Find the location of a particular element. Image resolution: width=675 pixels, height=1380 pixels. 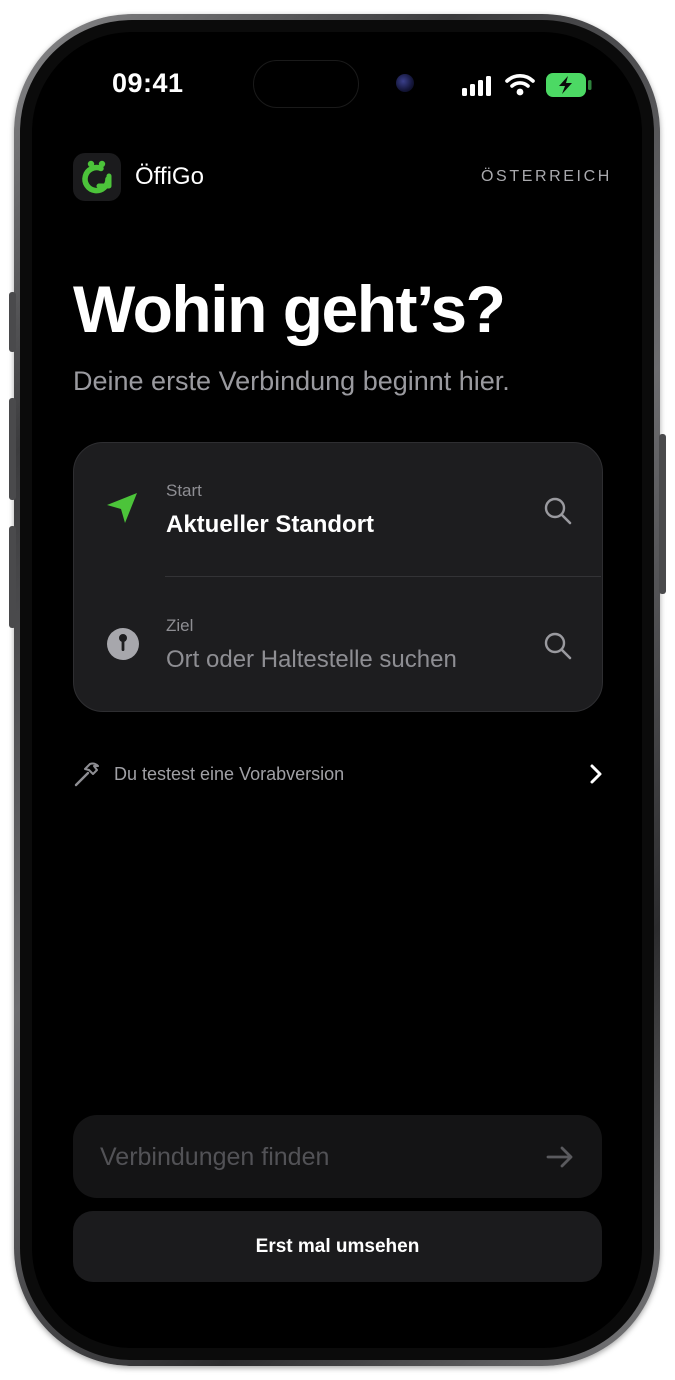

destination-input: Ort oder Haltestelle suchen is located at coordinates (311, 660).